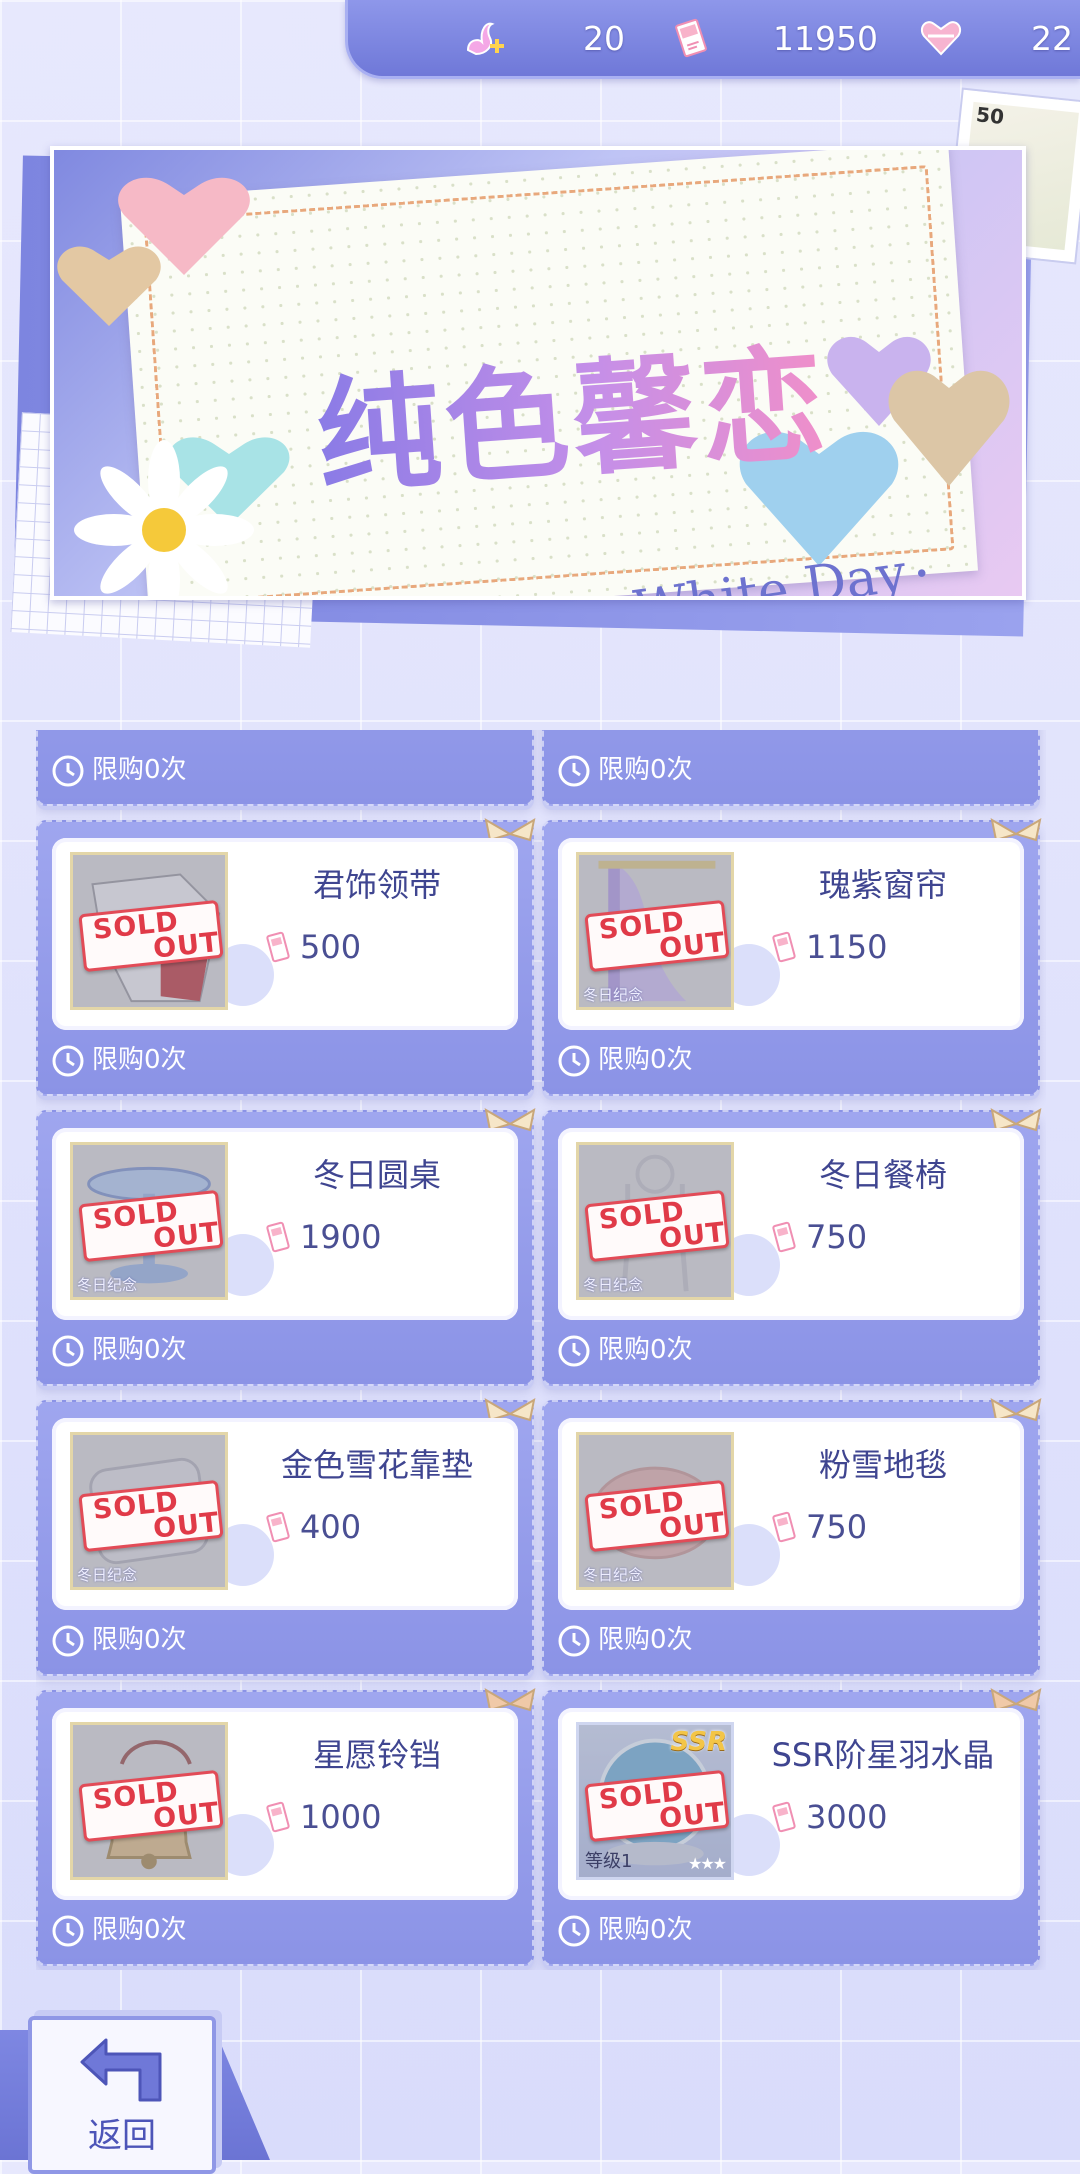 The height and width of the screenshot is (2174, 1080). I want to click on shop-item-card: 冬日纪念 SOLD OUT 粉雪地毯 750 限购0次, so click(792, 1537).